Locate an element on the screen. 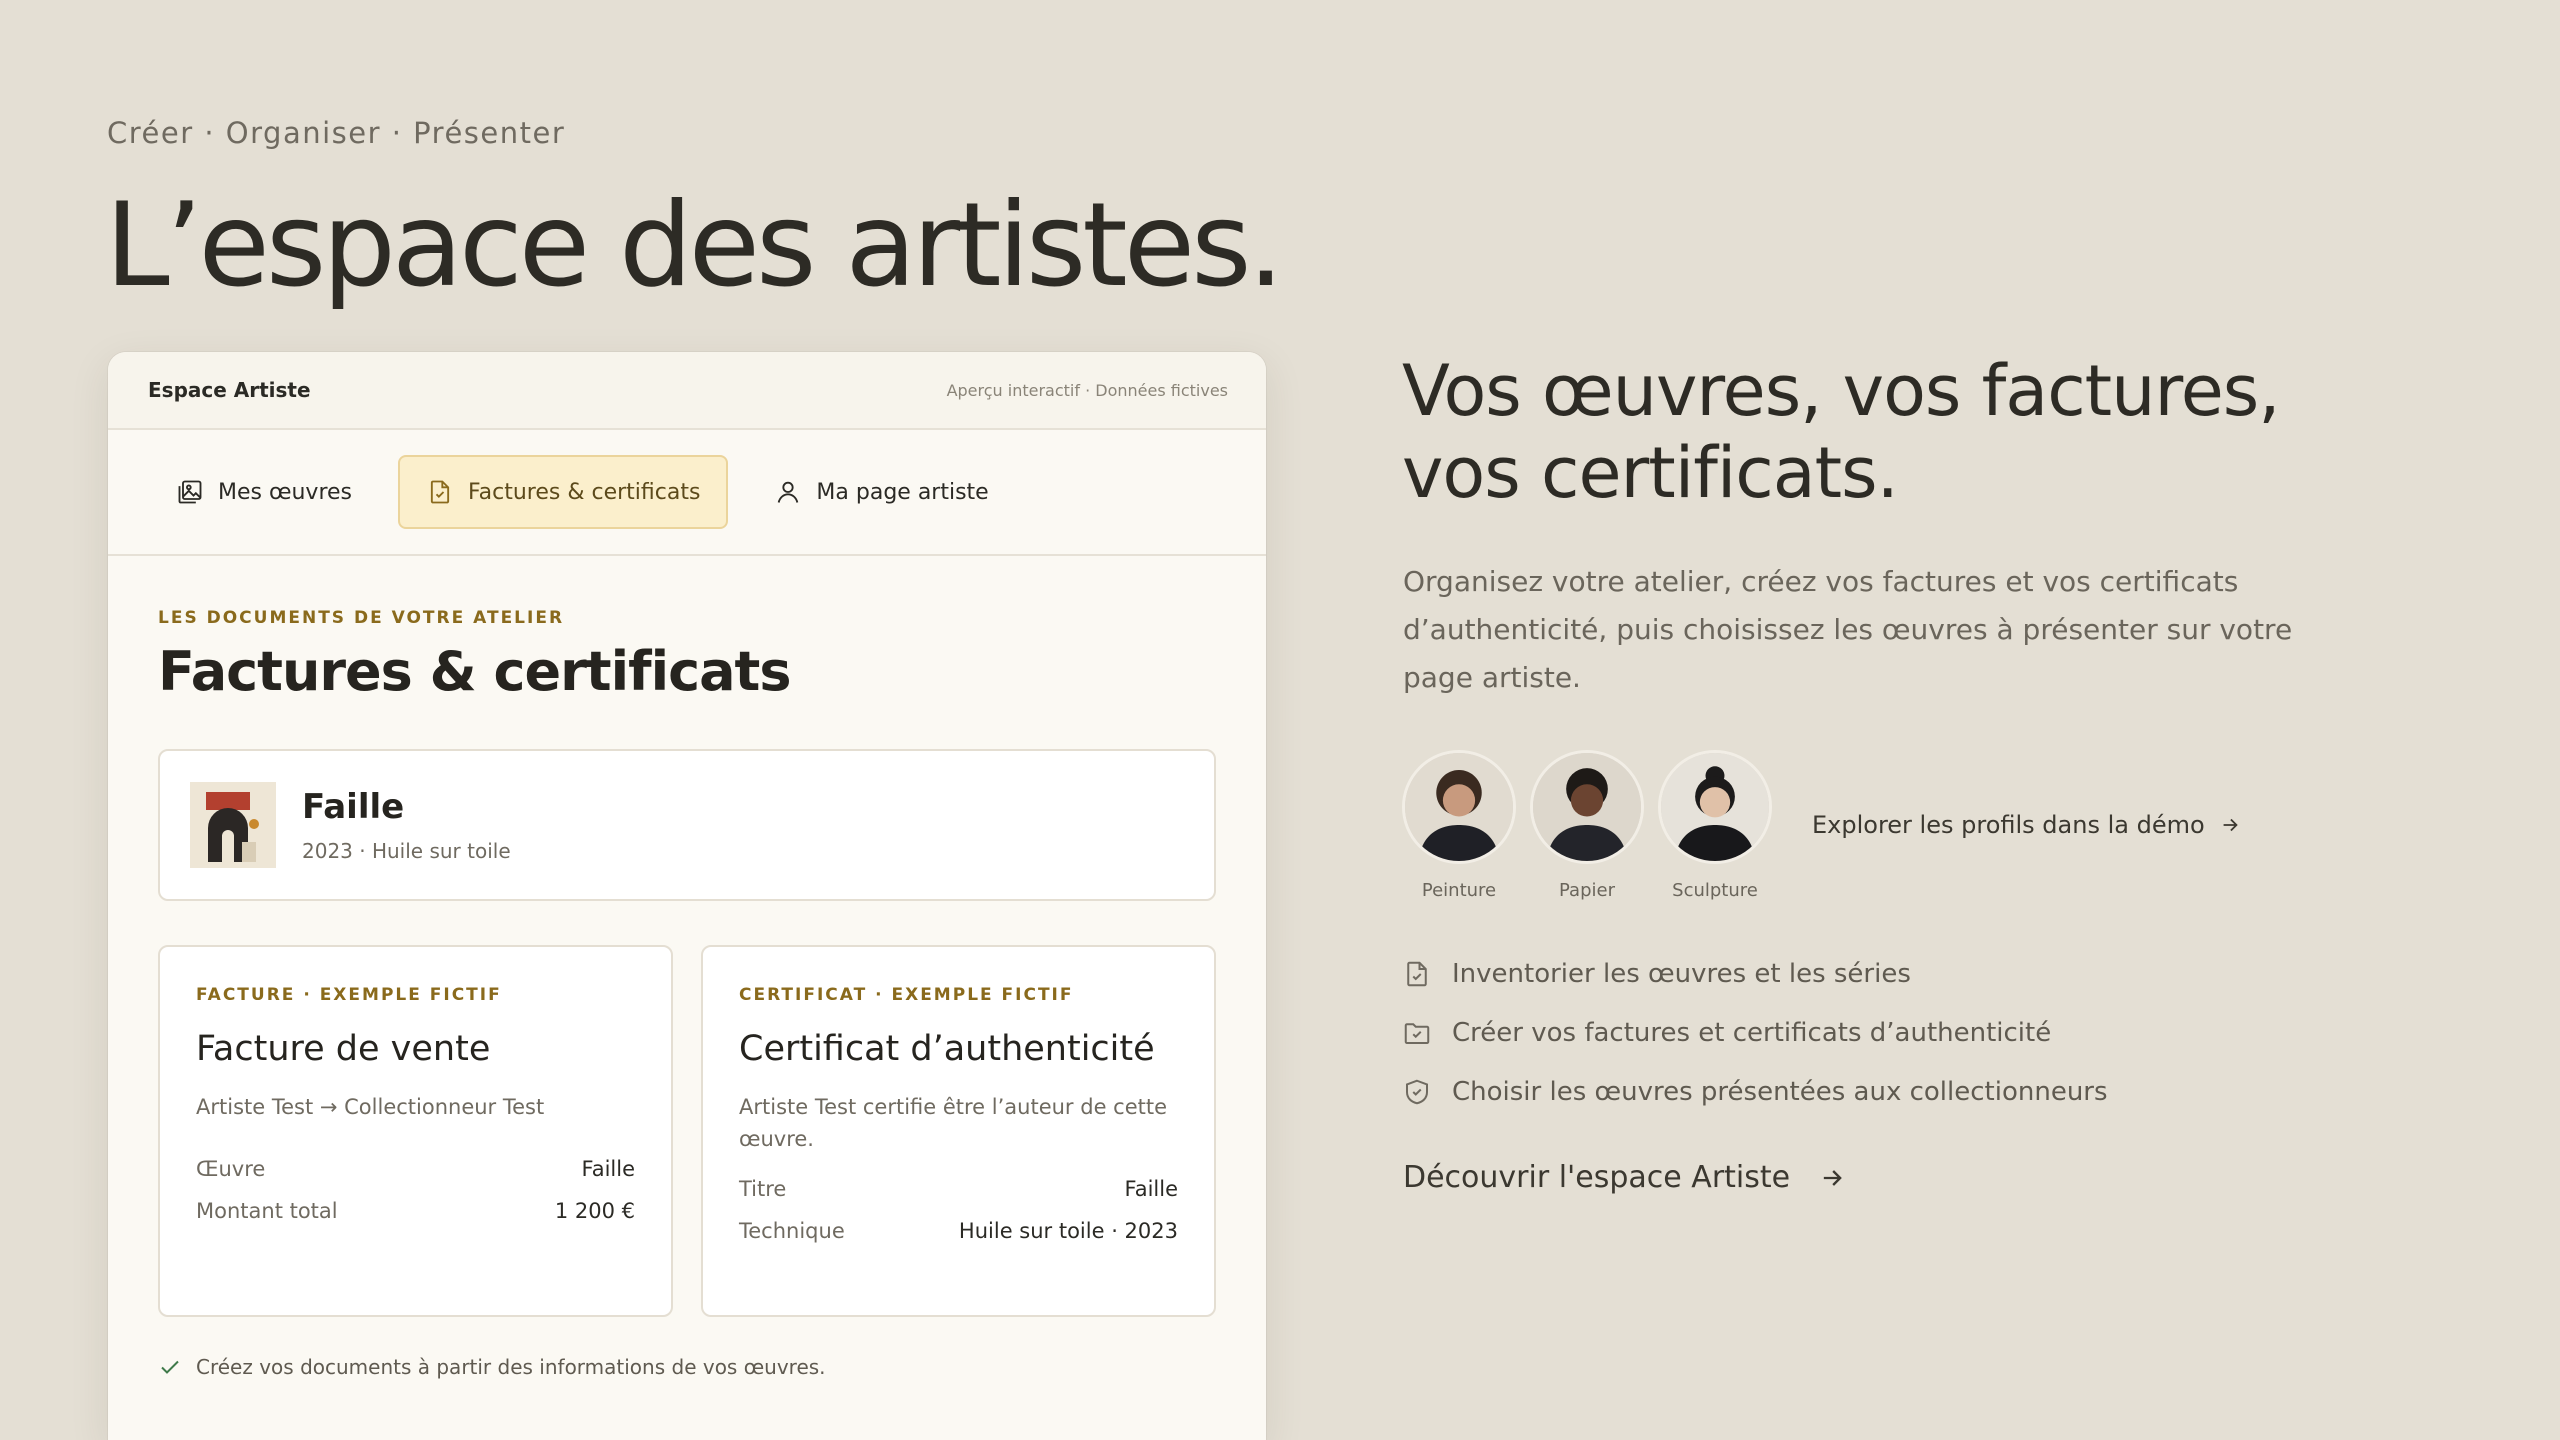 The image size is (2560, 1440). tab-factures-certificats: Factures & certificats is located at coordinates (563, 492).